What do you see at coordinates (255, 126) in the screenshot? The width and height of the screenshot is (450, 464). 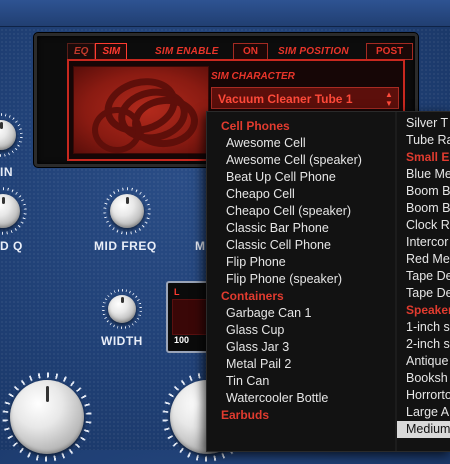 I see `menu-category-header: Cell Phones` at bounding box center [255, 126].